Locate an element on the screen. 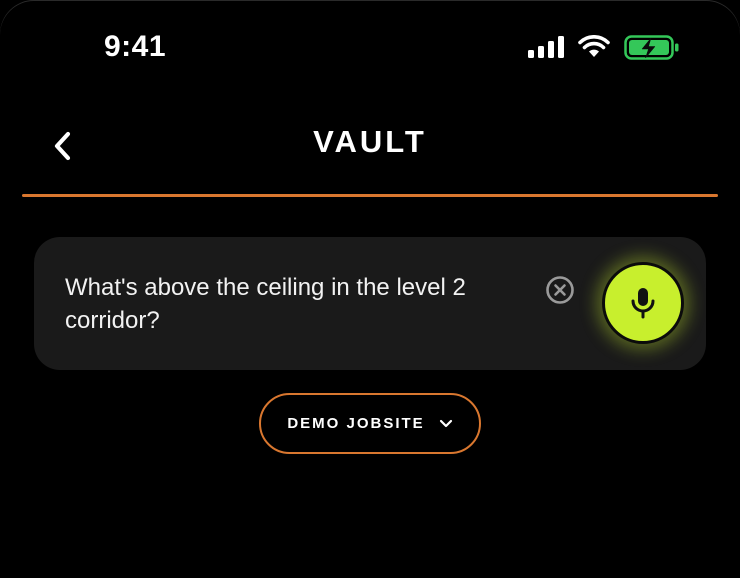 The image size is (740, 578). status-time: 9:41 is located at coordinates (135, 46).